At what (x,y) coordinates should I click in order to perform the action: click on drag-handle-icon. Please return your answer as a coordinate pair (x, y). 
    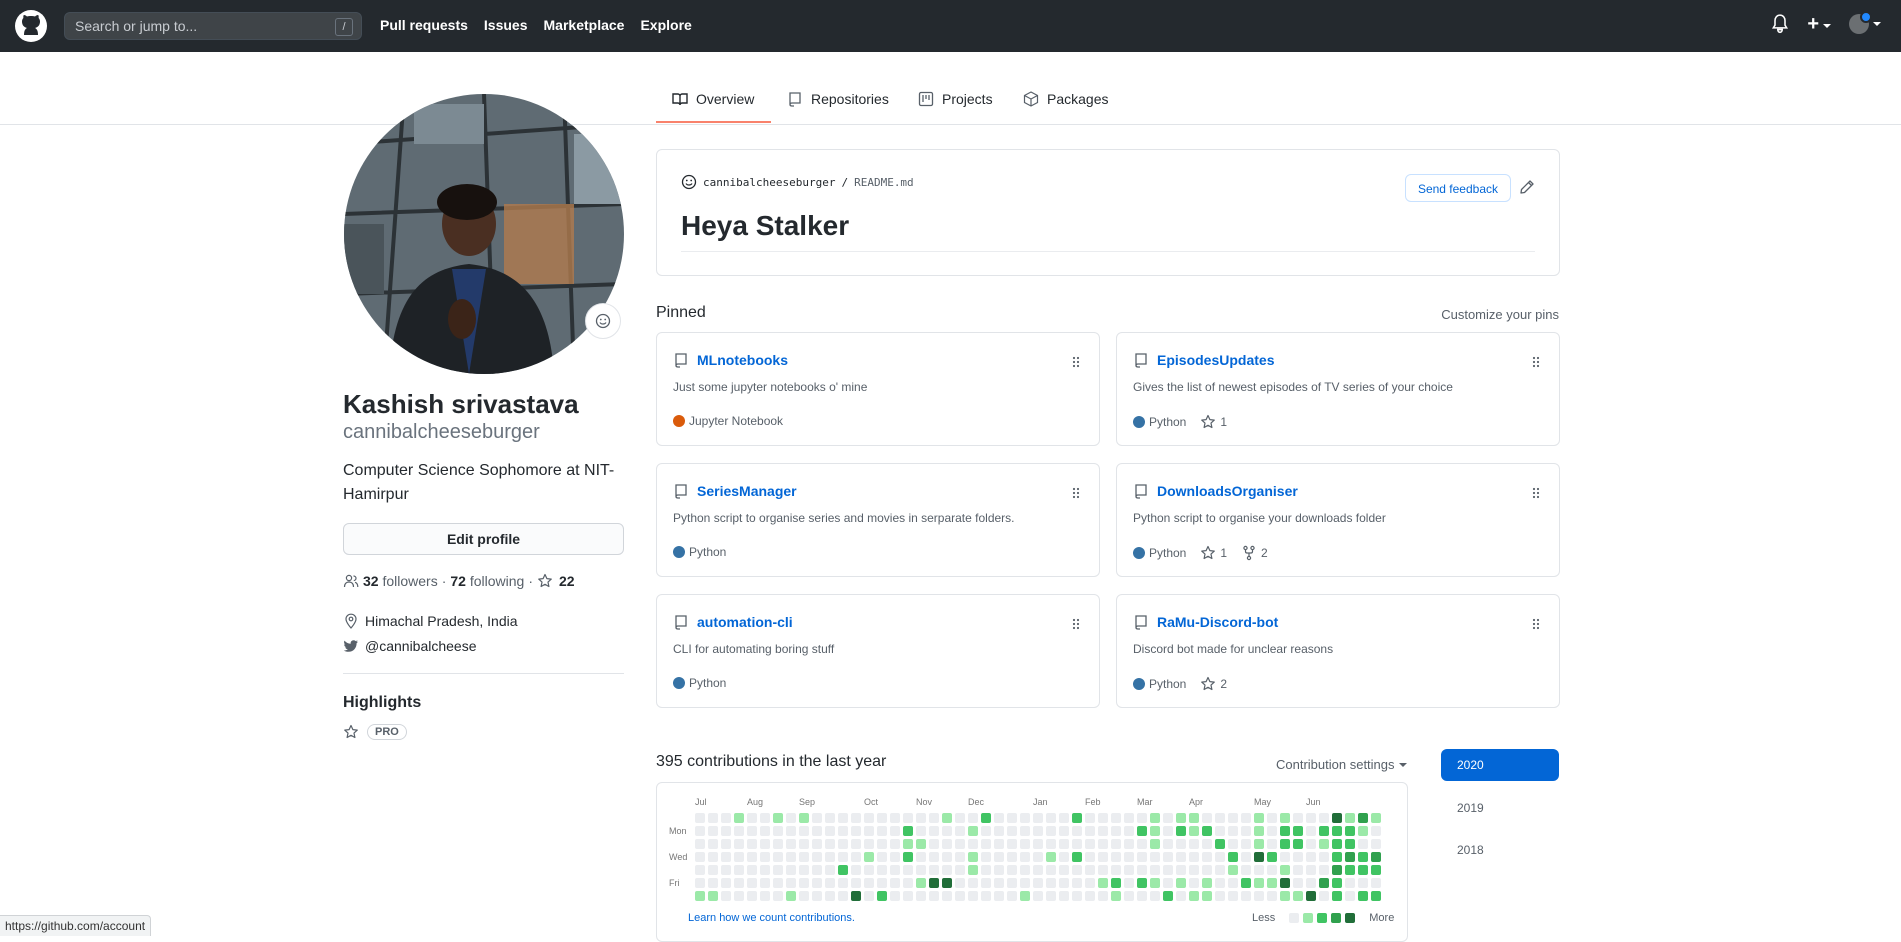
    Looking at the image, I should click on (1076, 493).